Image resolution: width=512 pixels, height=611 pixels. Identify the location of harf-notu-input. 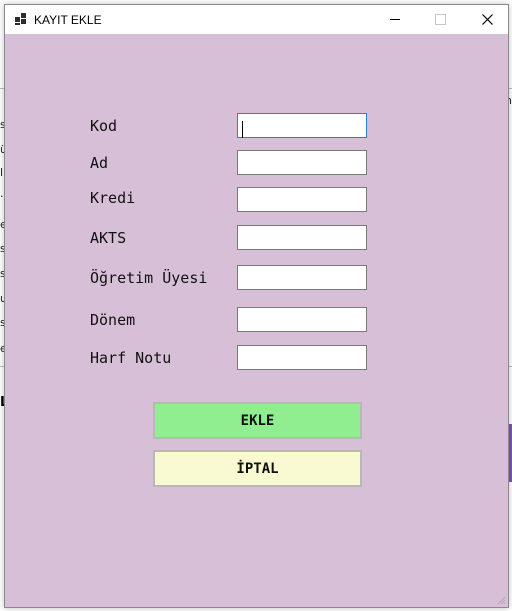
(302, 357).